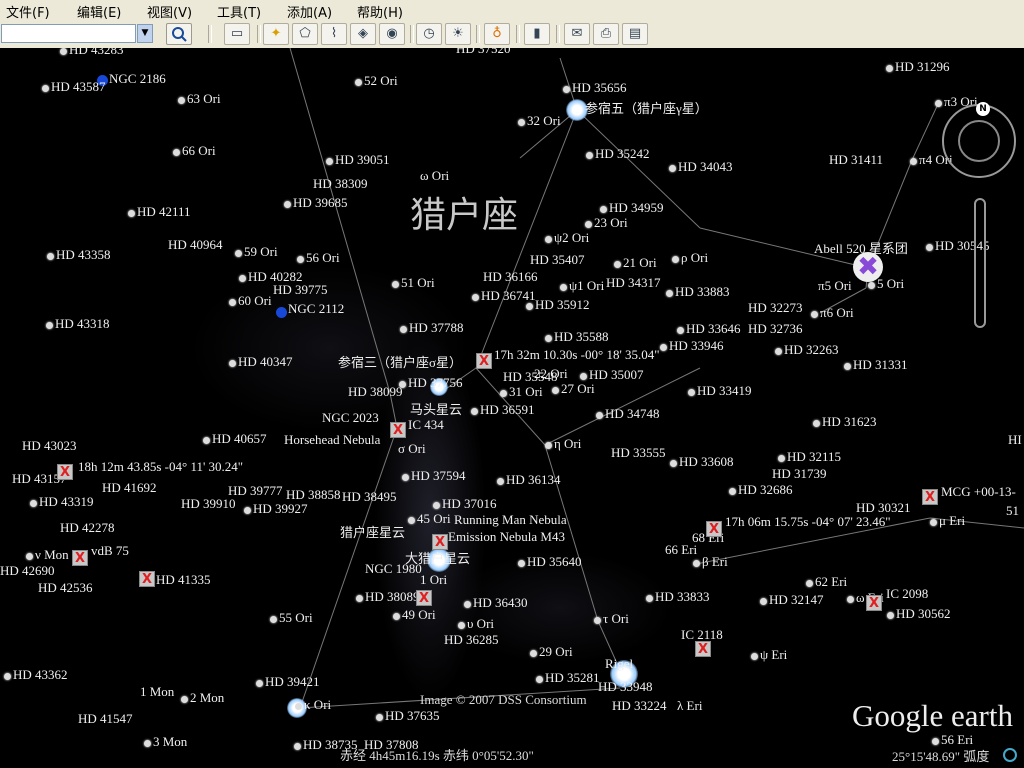  Describe the element at coordinates (856, 160) in the screenshot. I see `star-label: HD 31411` at that location.